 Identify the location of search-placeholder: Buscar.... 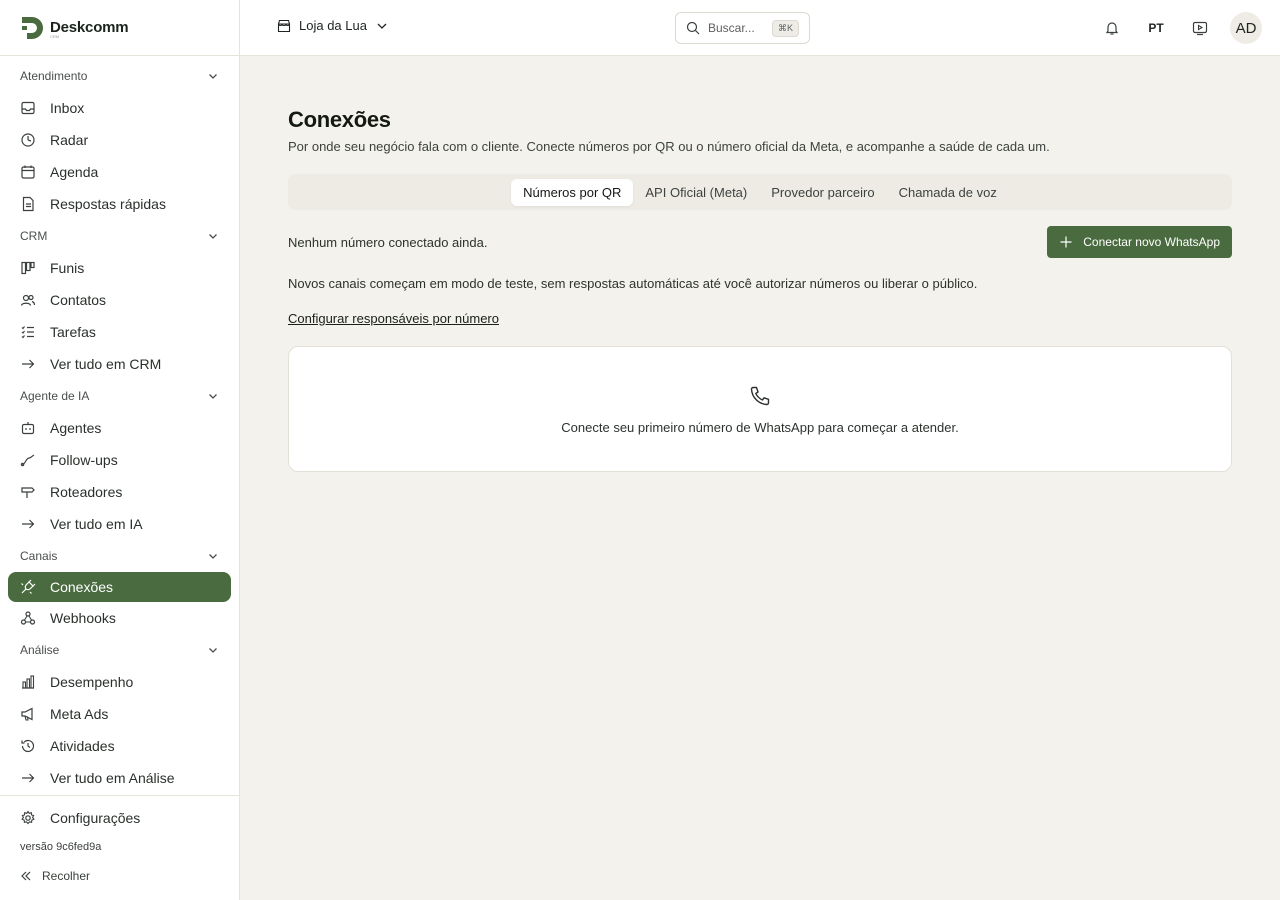
(731, 28).